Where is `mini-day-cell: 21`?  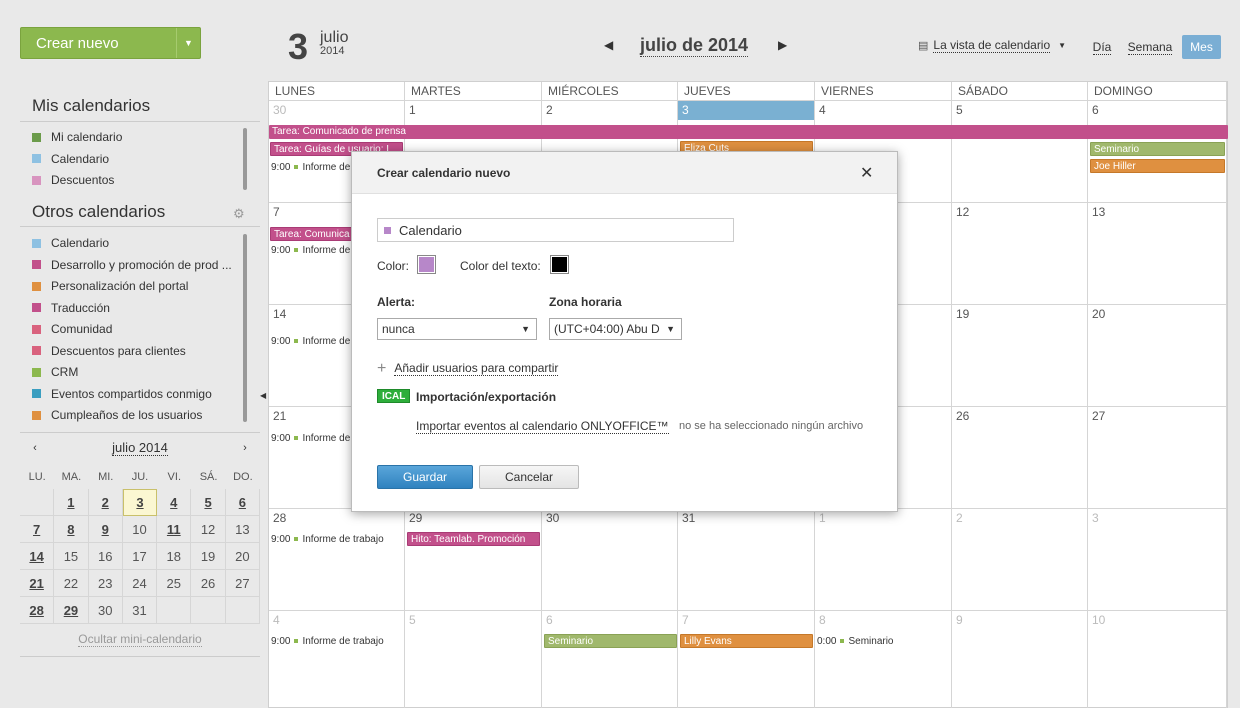
mini-day-cell: 21 is located at coordinates (37, 583).